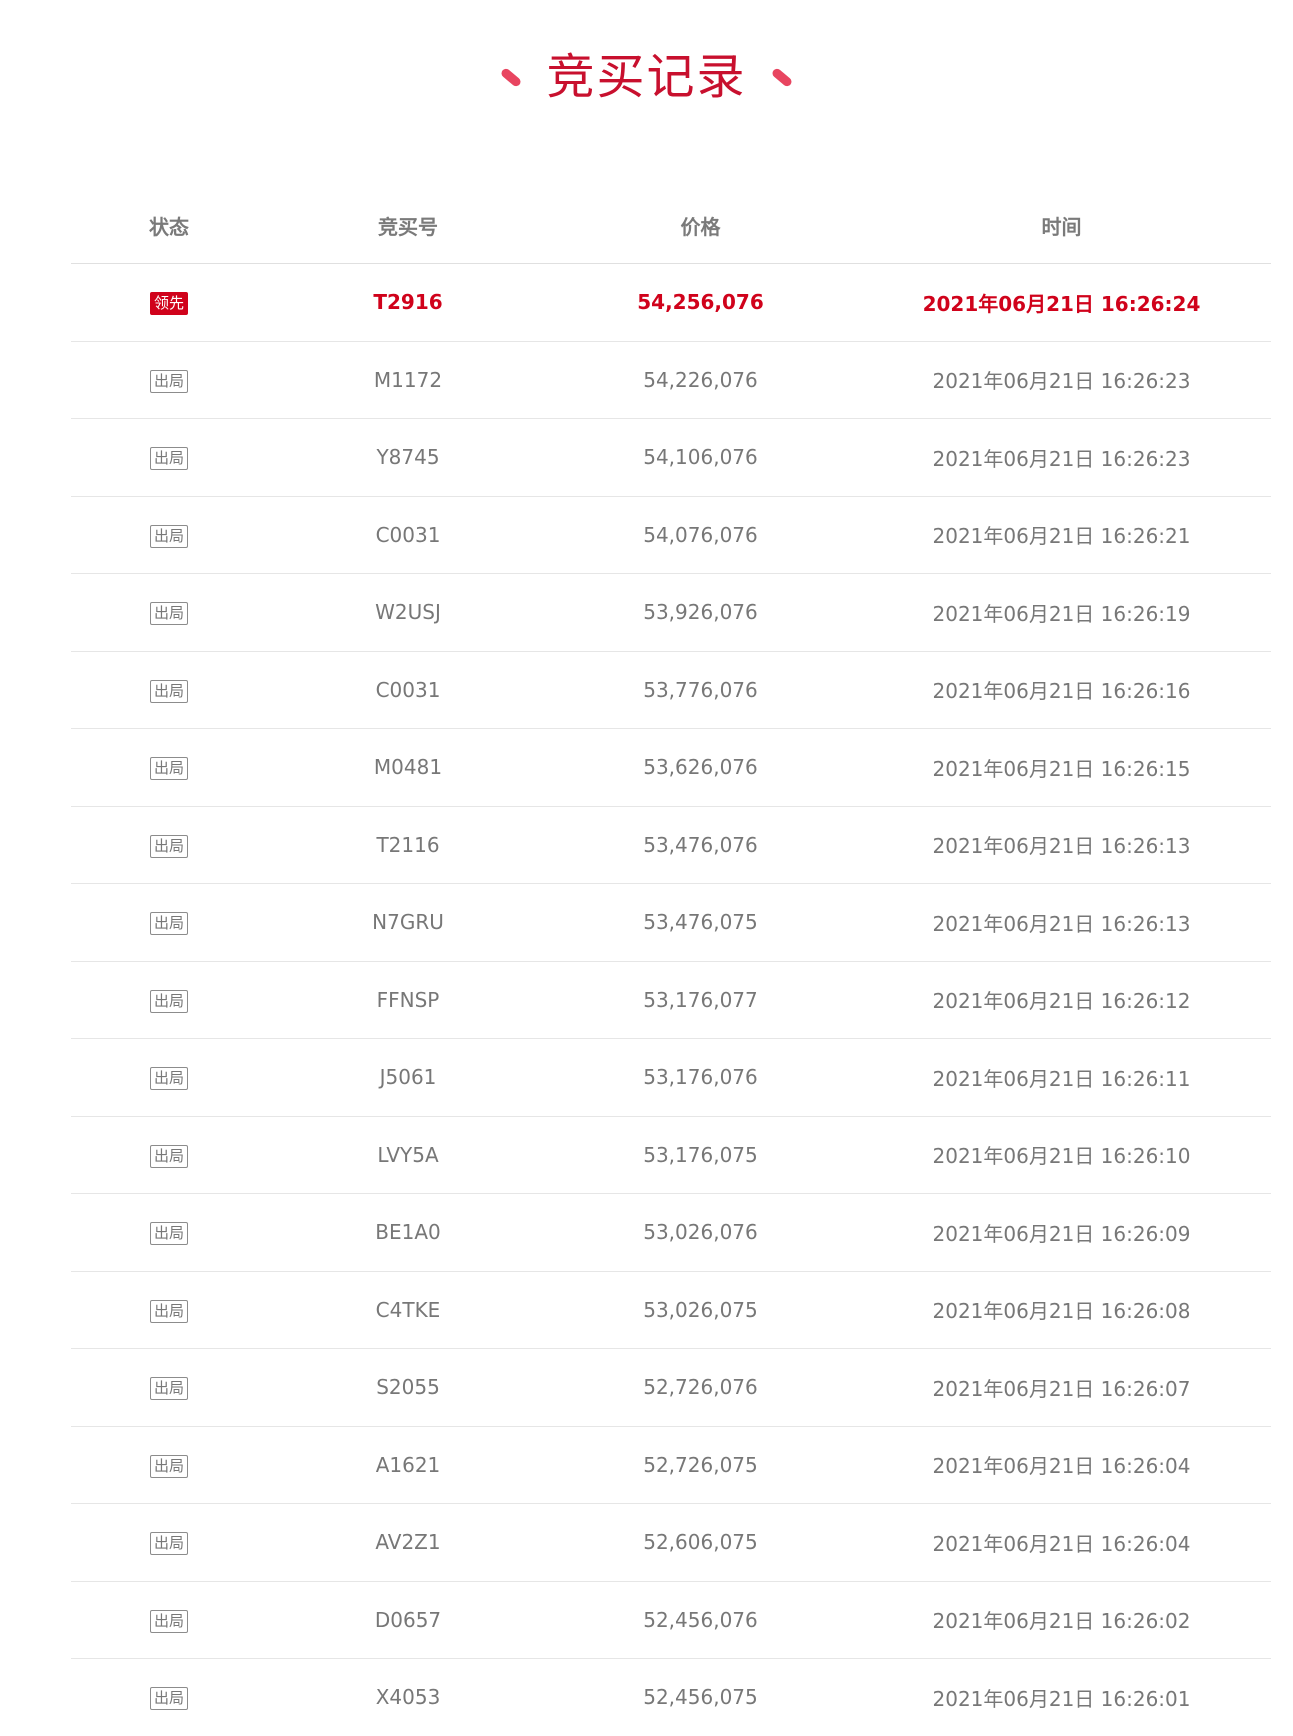 The height and width of the screenshot is (1736, 1293). What do you see at coordinates (700, 689) in the screenshot?
I see `price-cell: 53,776,076` at bounding box center [700, 689].